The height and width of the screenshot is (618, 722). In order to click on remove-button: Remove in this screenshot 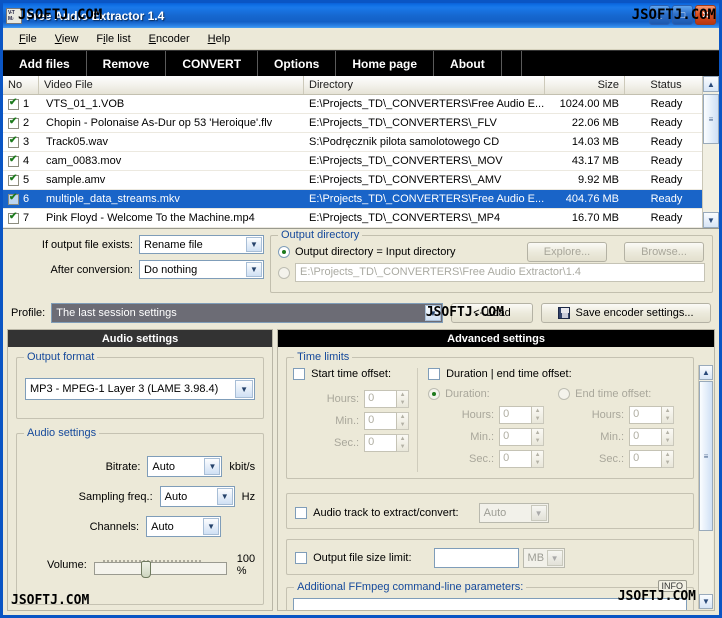, I will do `click(127, 63)`.